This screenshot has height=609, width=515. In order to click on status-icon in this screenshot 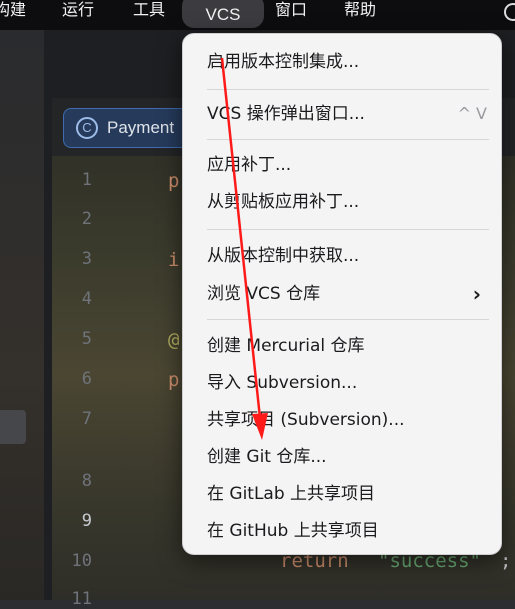, I will do `click(509, 12)`.